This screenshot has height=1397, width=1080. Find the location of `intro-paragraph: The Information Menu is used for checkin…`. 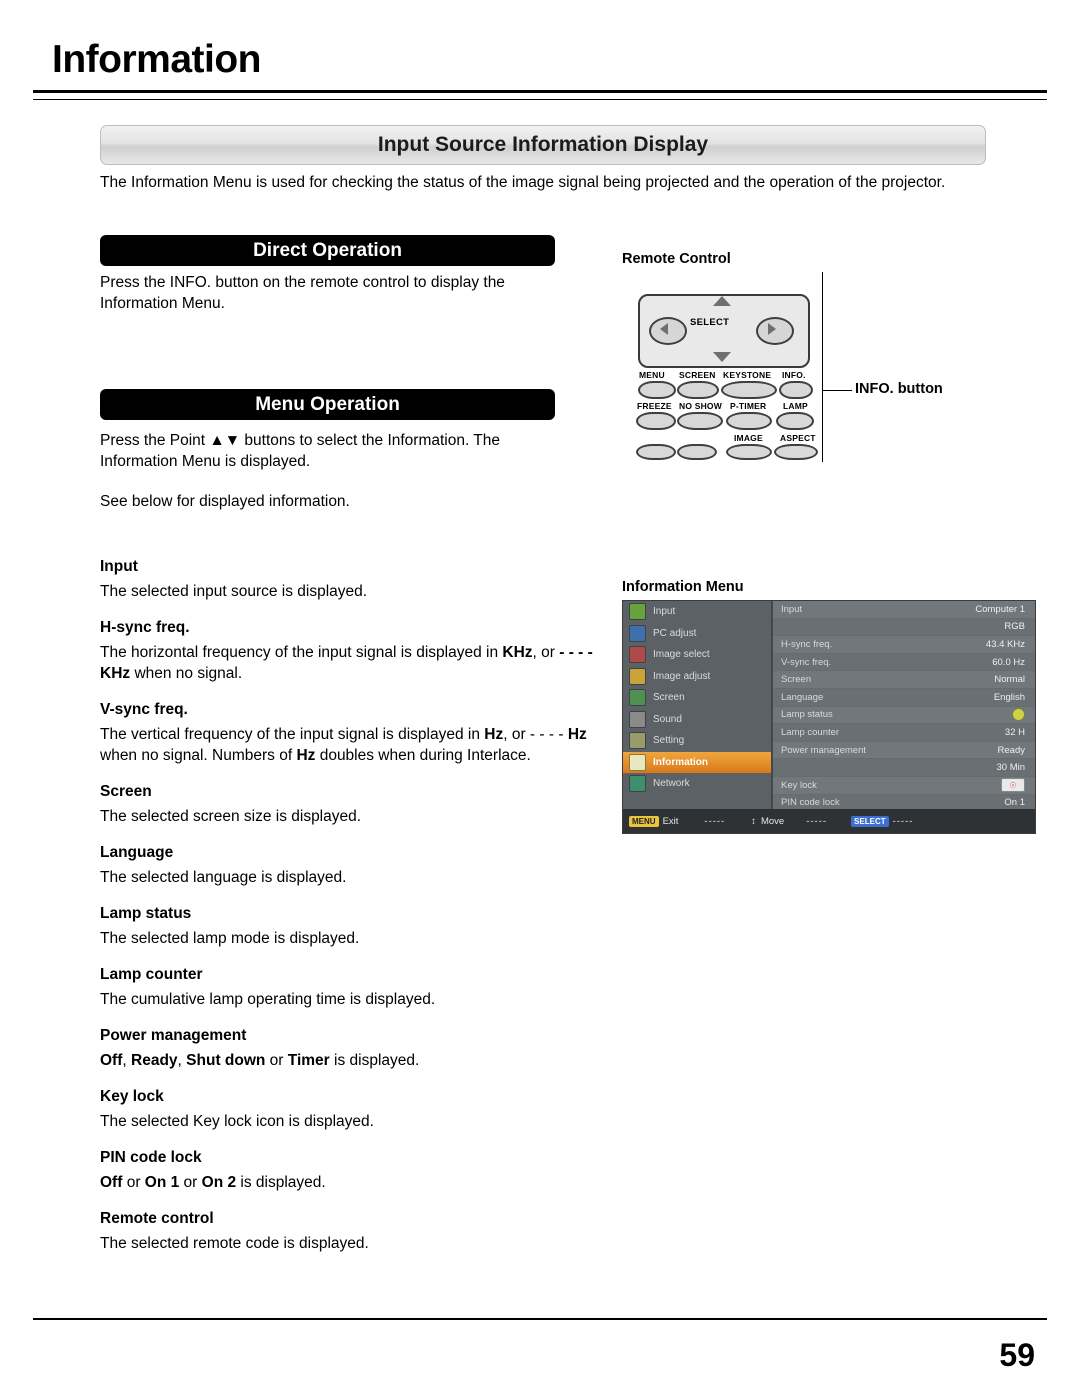

intro-paragraph: The Information Menu is used for checkin… is located at coordinates (523, 182).